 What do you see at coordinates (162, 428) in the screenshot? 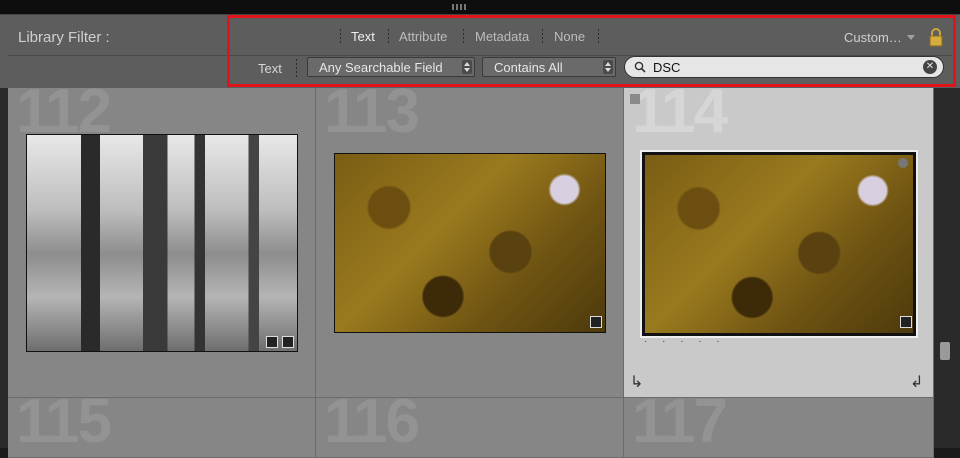
I see `grid-cell: 115` at bounding box center [162, 428].